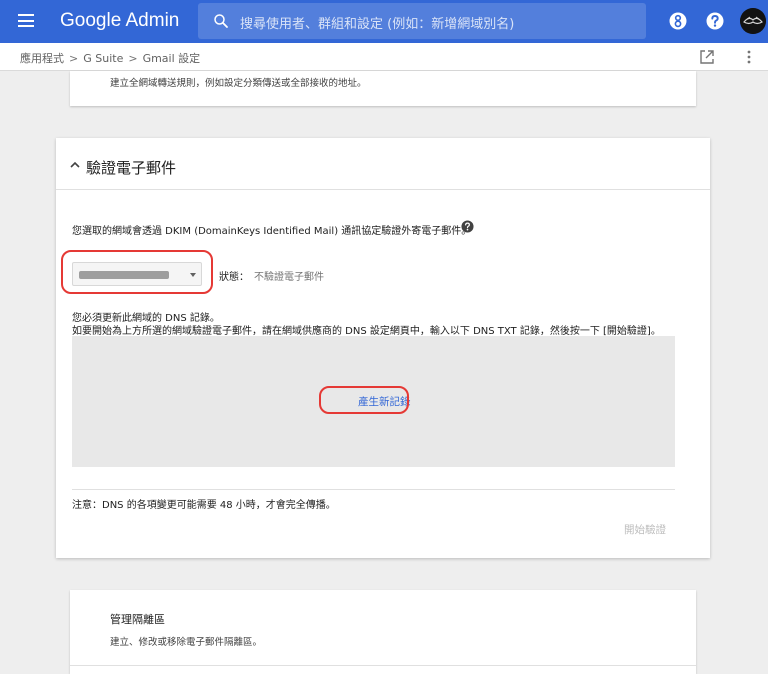 Image resolution: width=768 pixels, height=674 pixels. Describe the element at coordinates (383, 632) in the screenshot. I see `quarantine-card: 管理隔離區 建立、修改或移除電子郵件隔離區。` at that location.